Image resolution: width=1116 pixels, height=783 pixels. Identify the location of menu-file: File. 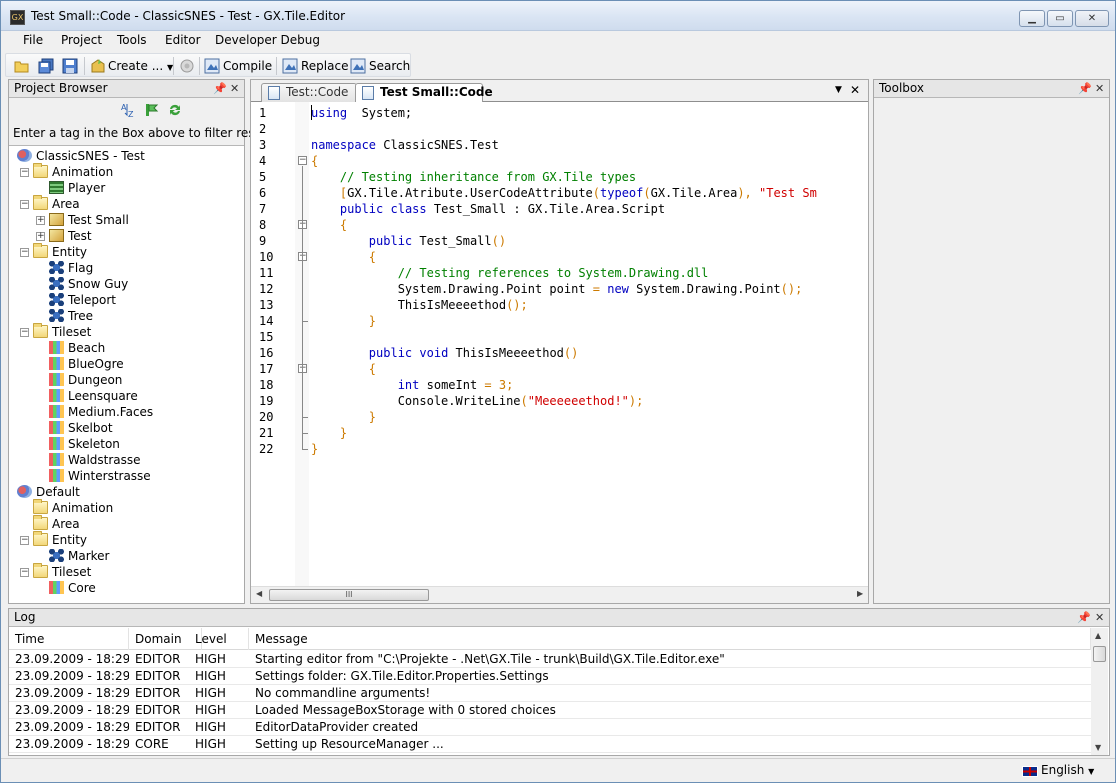
(33, 40).